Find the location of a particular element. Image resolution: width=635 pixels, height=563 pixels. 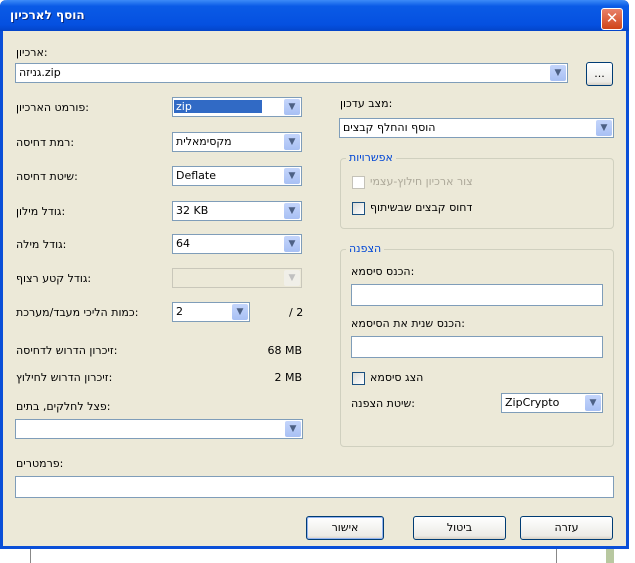

parameters-input is located at coordinates (314, 487).